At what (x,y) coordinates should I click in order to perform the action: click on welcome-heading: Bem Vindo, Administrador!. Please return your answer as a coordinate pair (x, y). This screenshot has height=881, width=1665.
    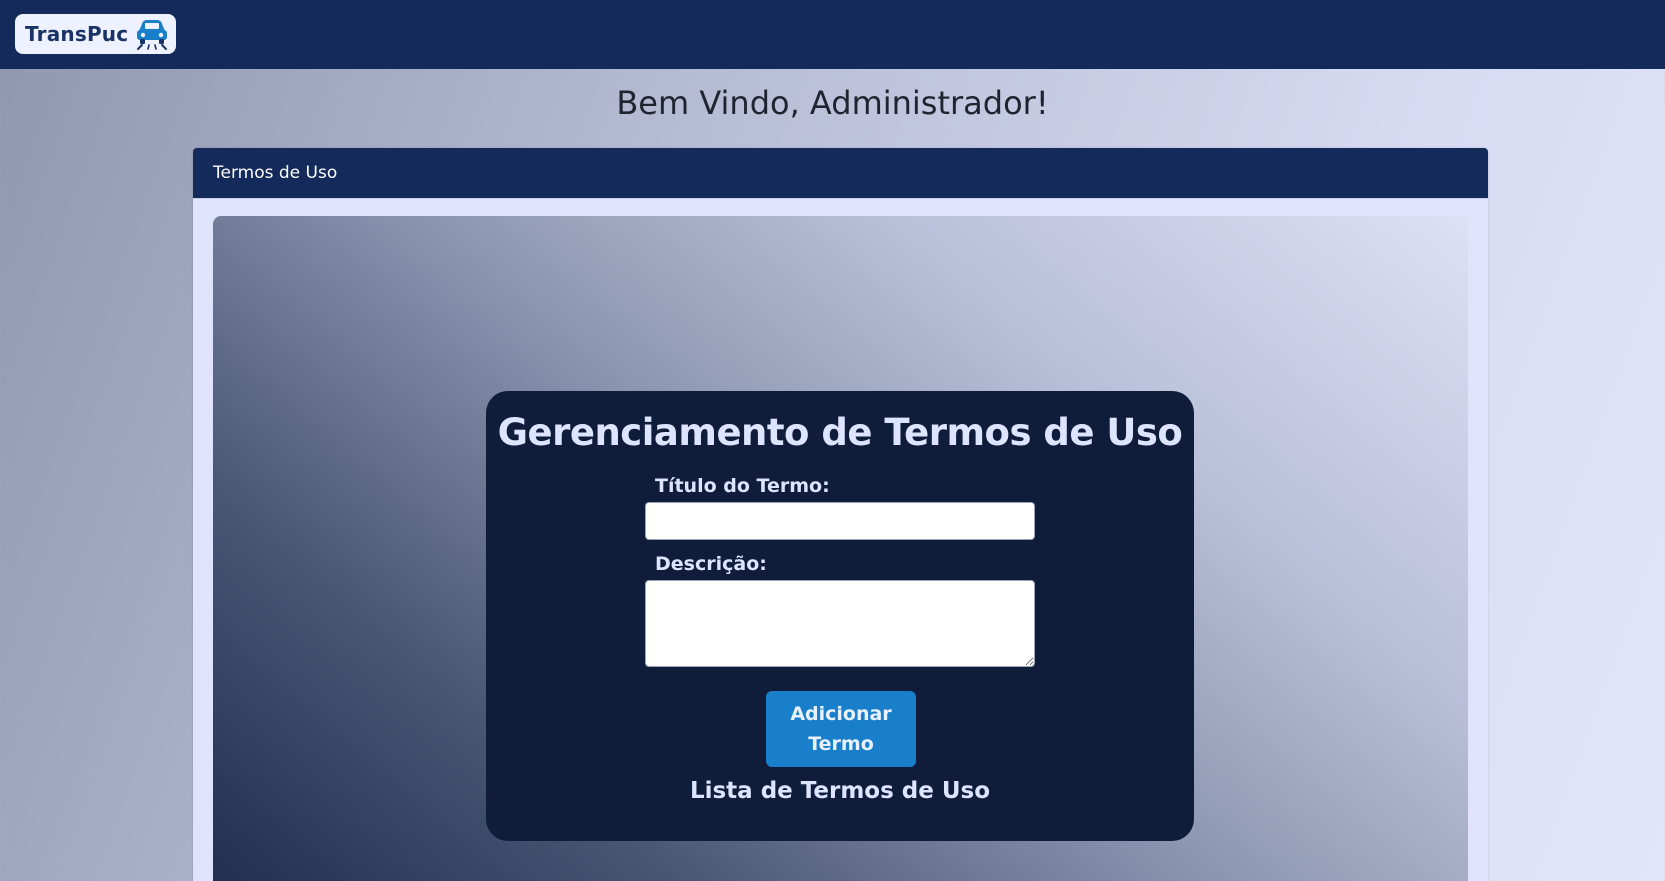
    Looking at the image, I should click on (832, 103).